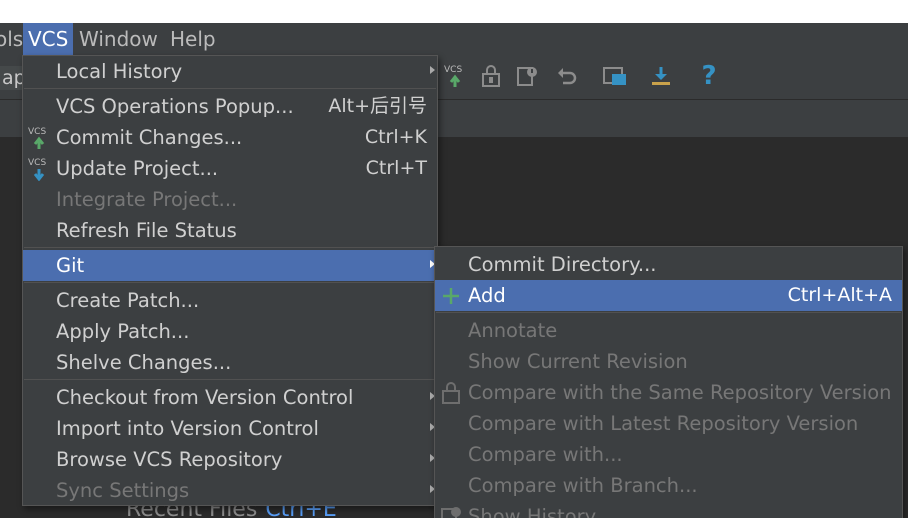 The image size is (908, 518). Describe the element at coordinates (661, 76) in the screenshot. I see `download-icon` at that location.